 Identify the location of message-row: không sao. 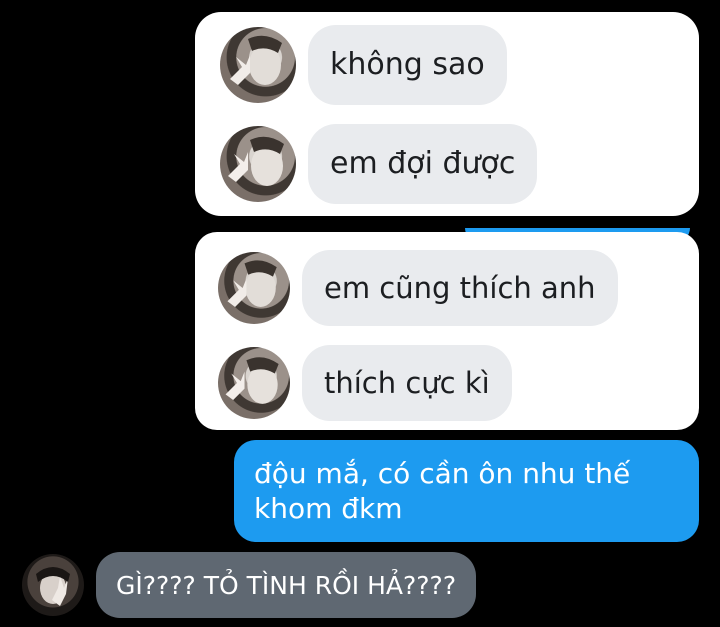
(363, 65).